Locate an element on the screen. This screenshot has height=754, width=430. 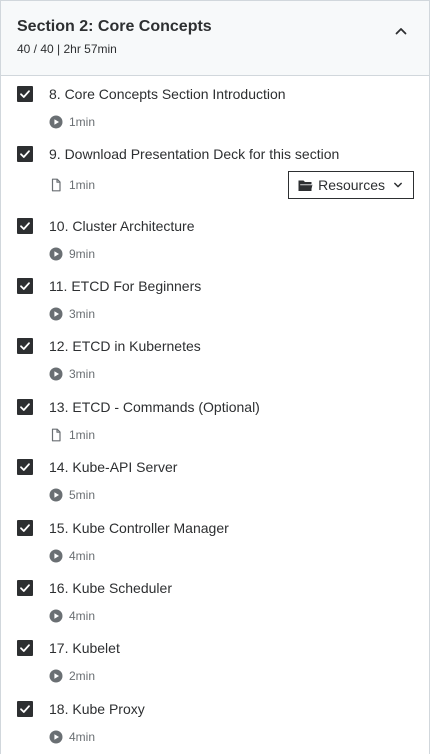
lecture-duration: 5min is located at coordinates (72, 495).